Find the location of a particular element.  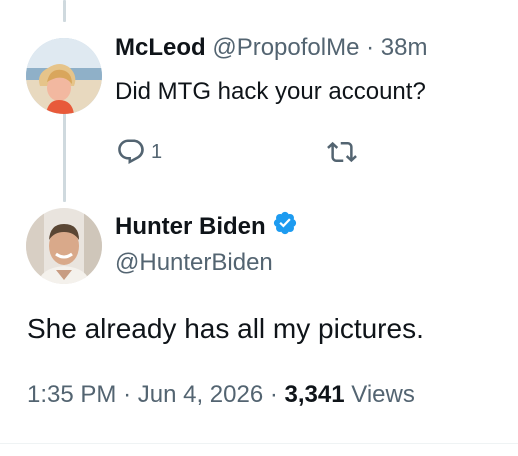

tweet-meta: 1:35 PM · Jun 4, 2026 · 3,341 Views is located at coordinates (221, 395).